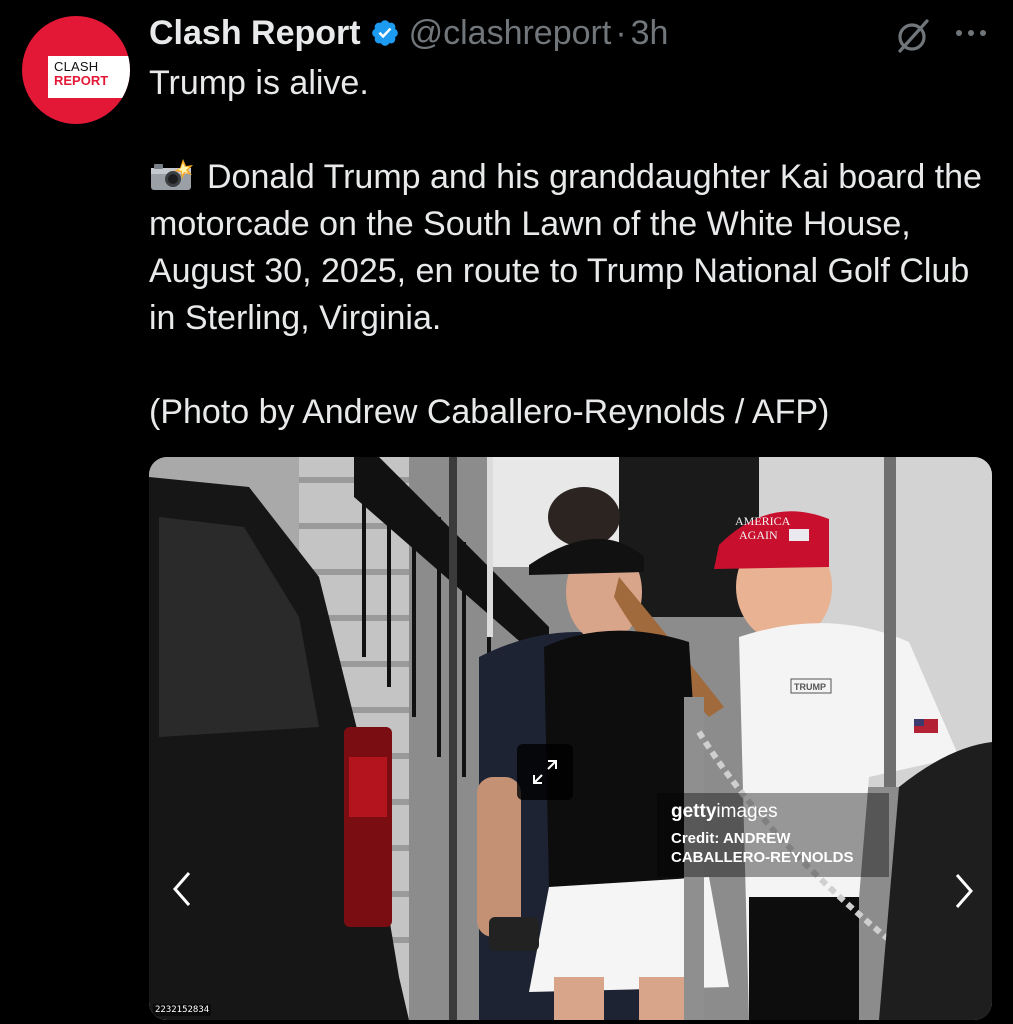  What do you see at coordinates (747, 811) in the screenshot?
I see `getty-brand-light: images` at bounding box center [747, 811].